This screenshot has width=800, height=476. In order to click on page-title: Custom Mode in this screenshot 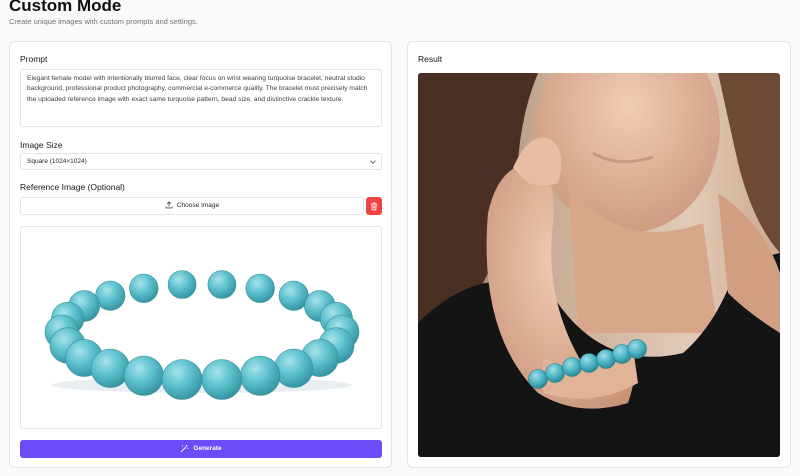, I will do `click(65, 7)`.